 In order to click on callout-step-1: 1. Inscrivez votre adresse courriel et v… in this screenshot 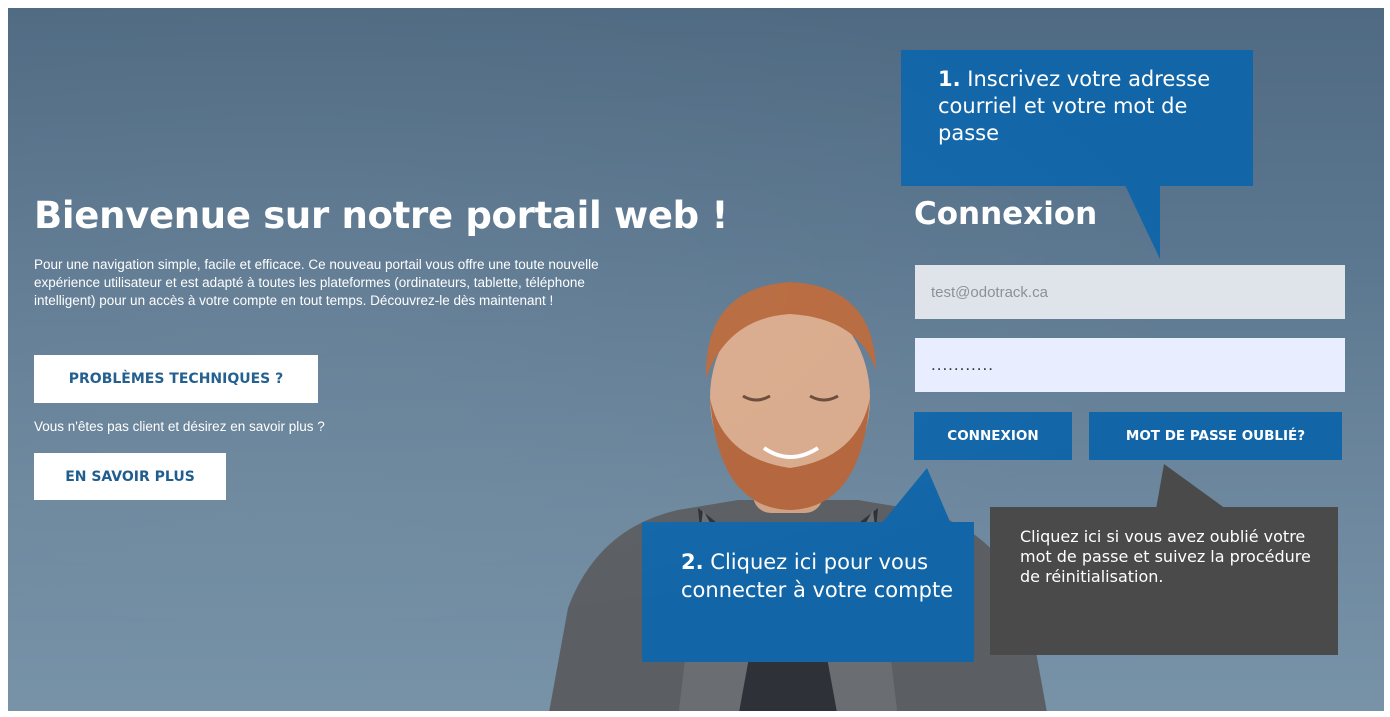, I will do `click(1077, 118)`.